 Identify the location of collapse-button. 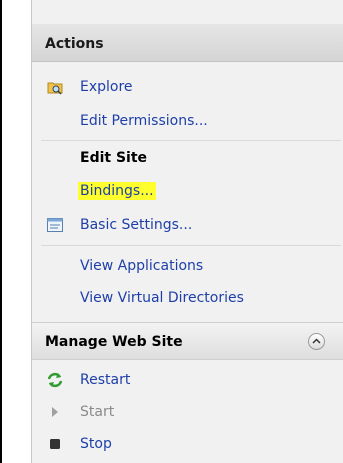
(316, 341).